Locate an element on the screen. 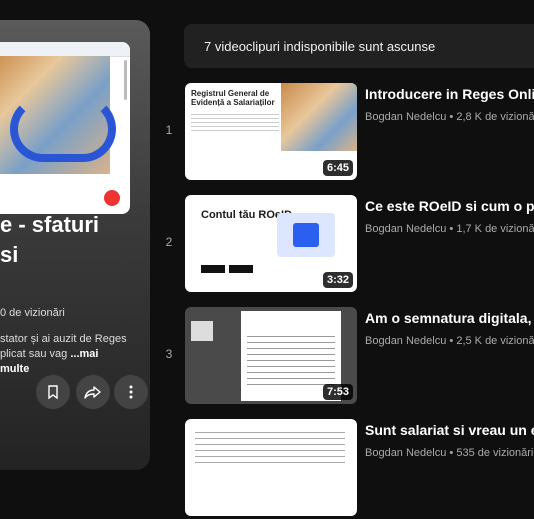 The image size is (534, 519). view-count: 2,5 K de vizionări is located at coordinates (495, 341).